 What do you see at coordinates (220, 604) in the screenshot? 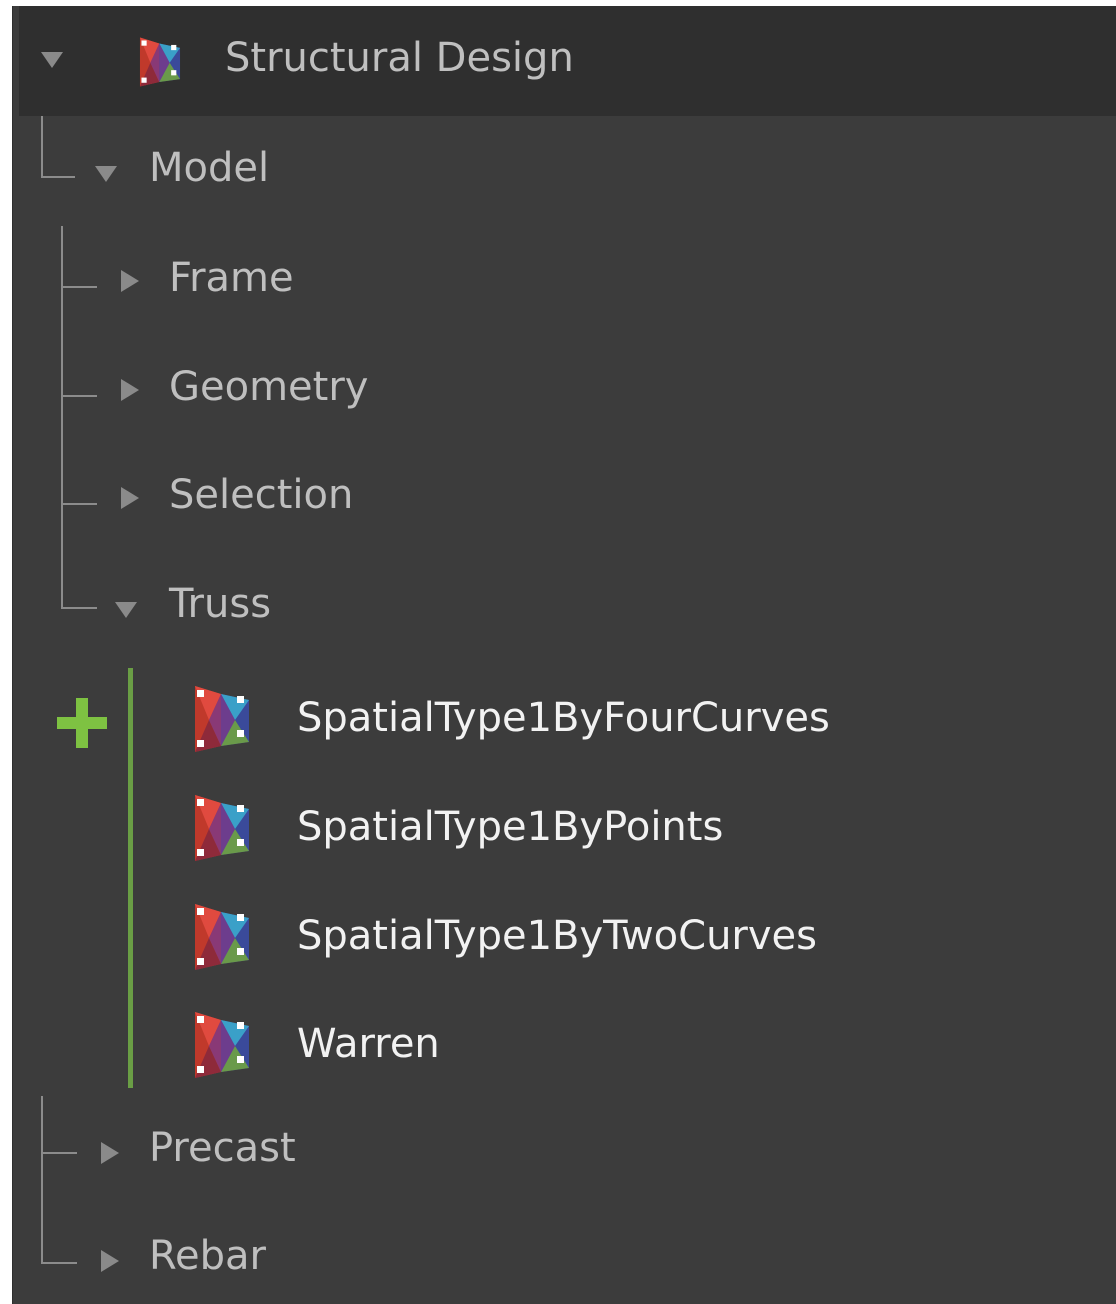
I see `tree-item-label: Truss` at bounding box center [220, 604].